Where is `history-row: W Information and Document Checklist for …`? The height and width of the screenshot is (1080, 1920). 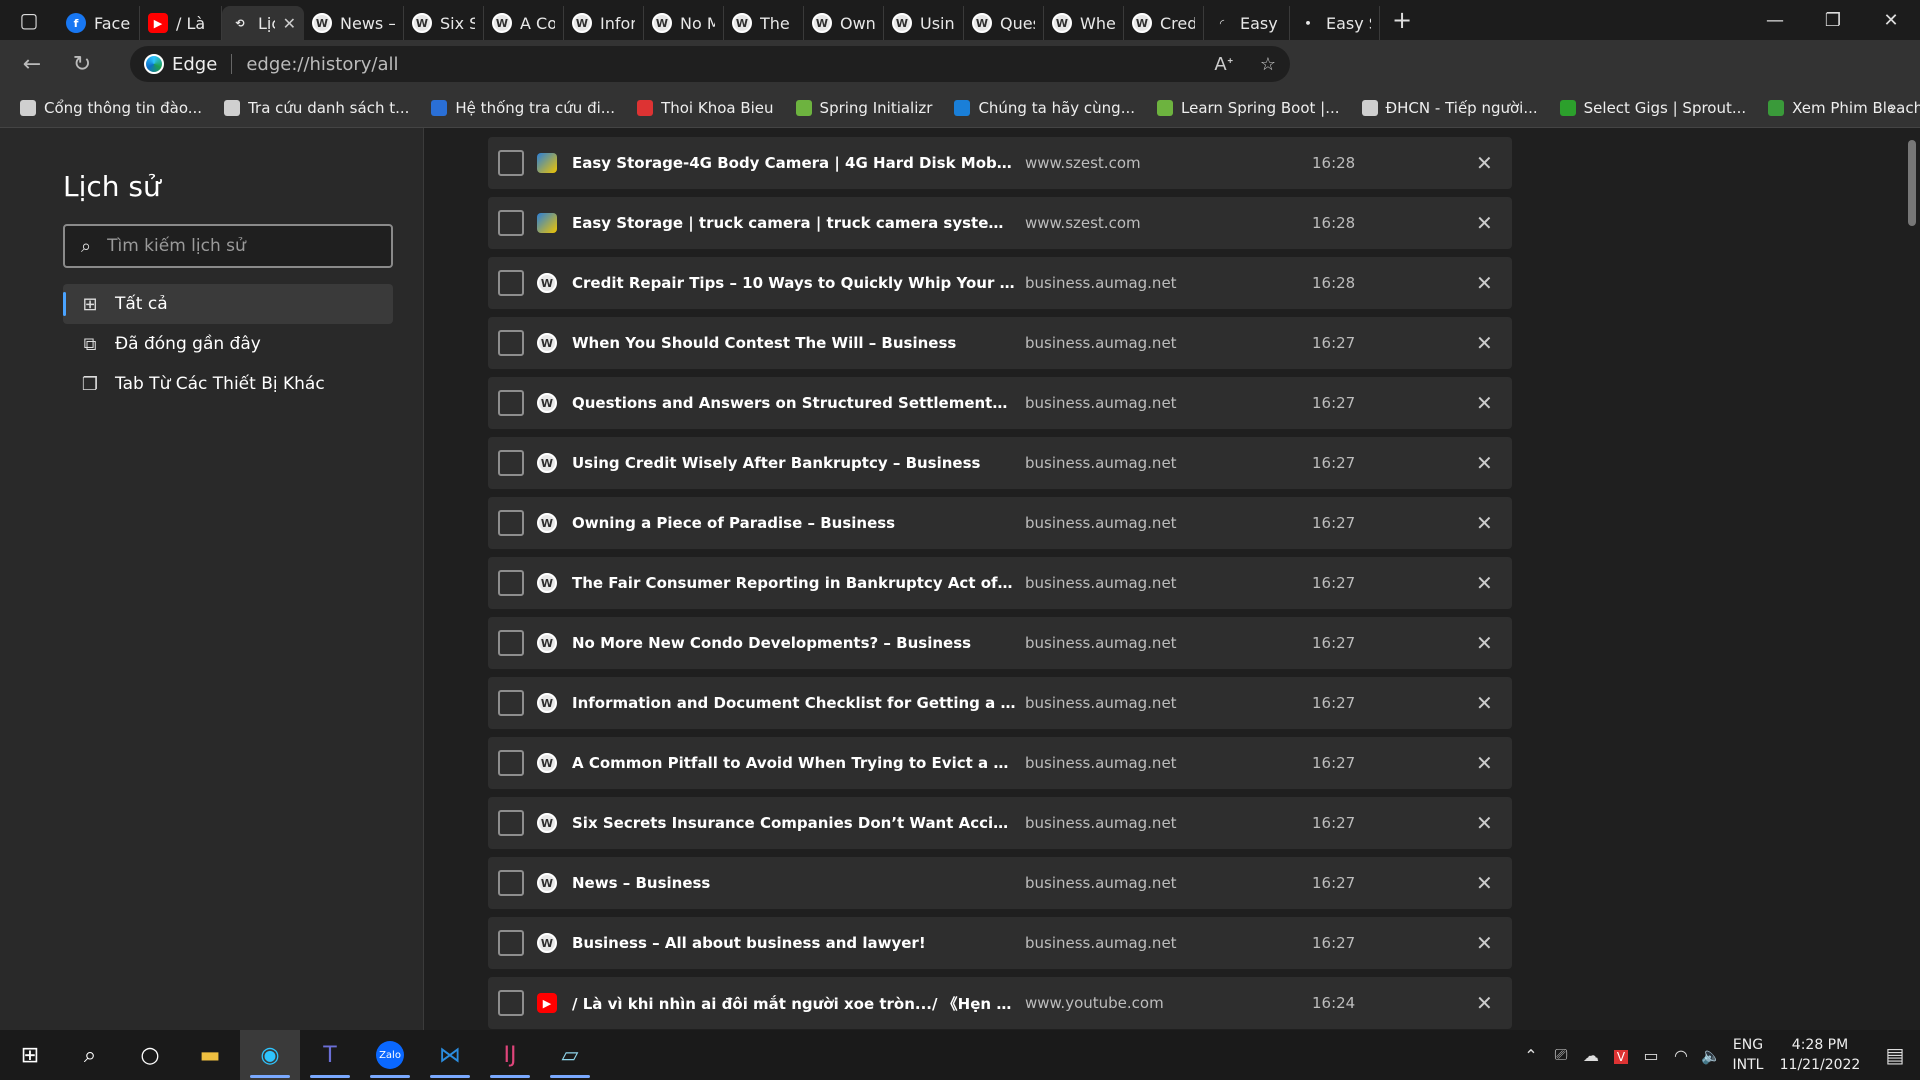
history-row: W Information and Document Checklist for … is located at coordinates (1000, 703).